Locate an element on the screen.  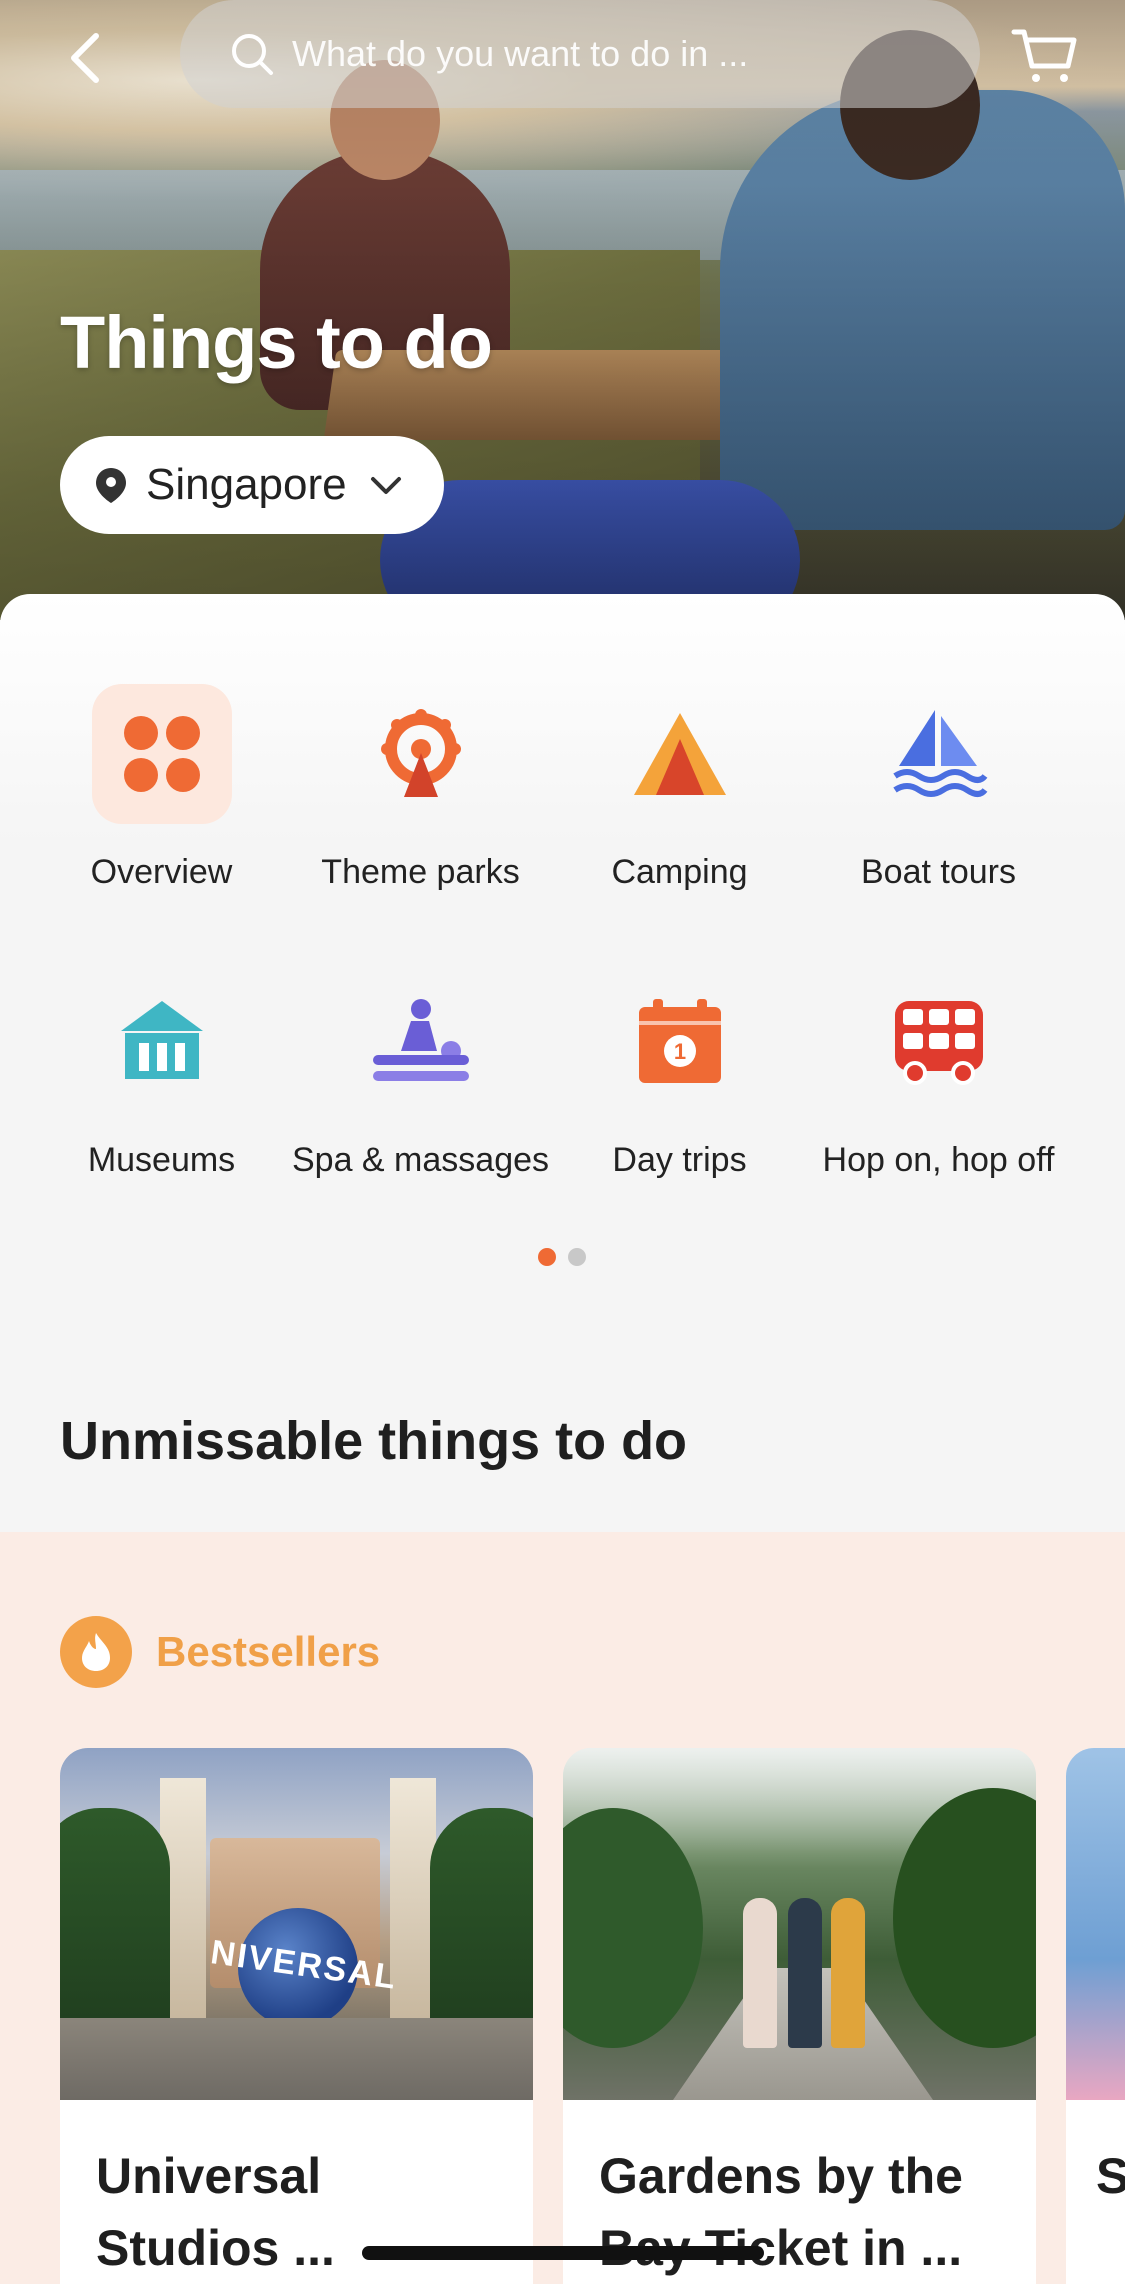
category-theme-parks: Theme parks is located at coordinates (420, 788).